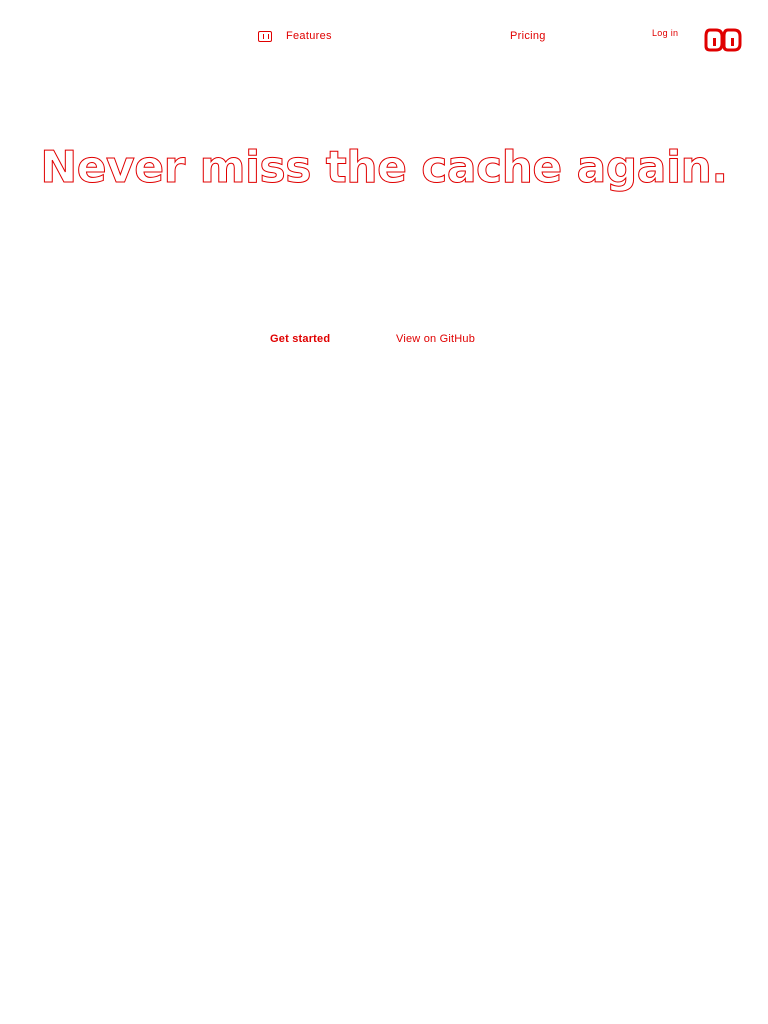 The image size is (768, 1024). I want to click on nav-link-features: Features, so click(295, 36).